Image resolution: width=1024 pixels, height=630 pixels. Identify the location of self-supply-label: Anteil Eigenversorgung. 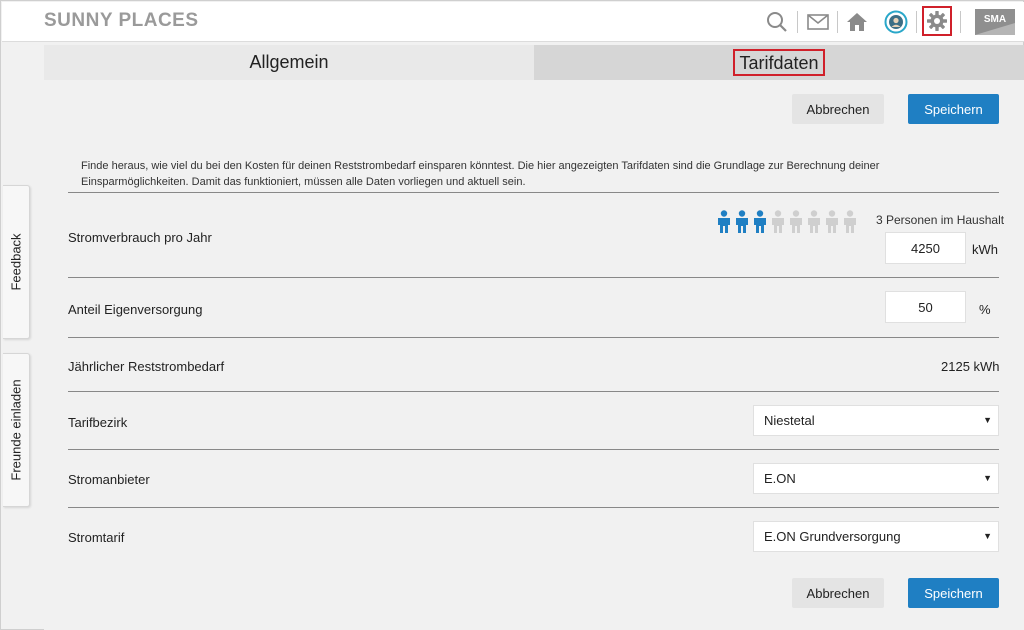
(135, 309).